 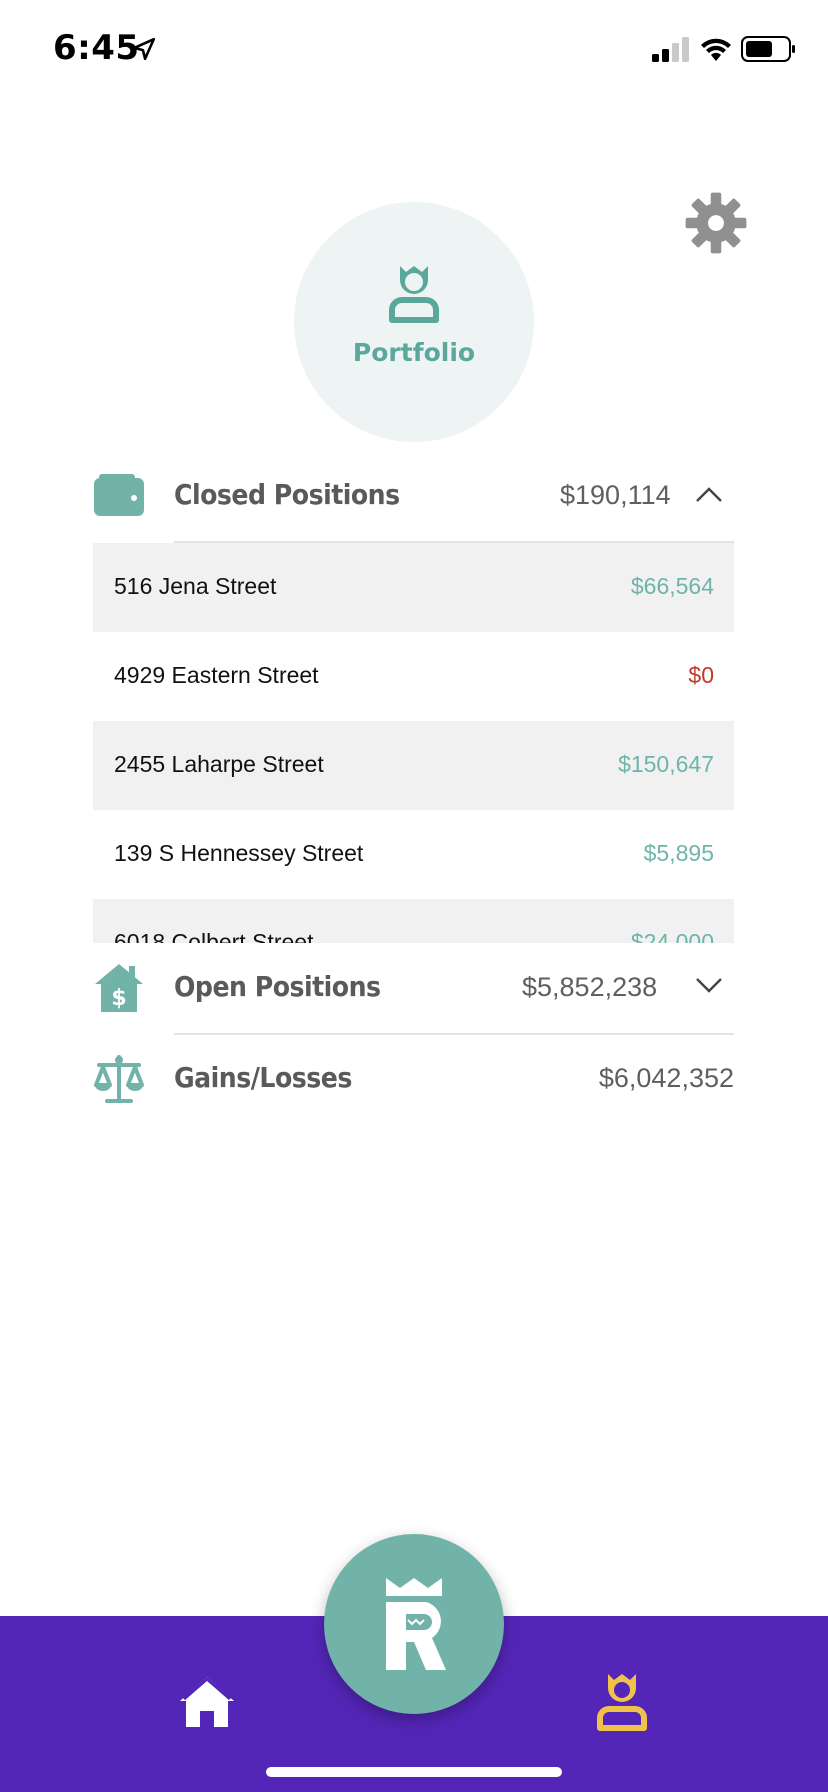 What do you see at coordinates (768, 49) in the screenshot?
I see `battery-icon` at bounding box center [768, 49].